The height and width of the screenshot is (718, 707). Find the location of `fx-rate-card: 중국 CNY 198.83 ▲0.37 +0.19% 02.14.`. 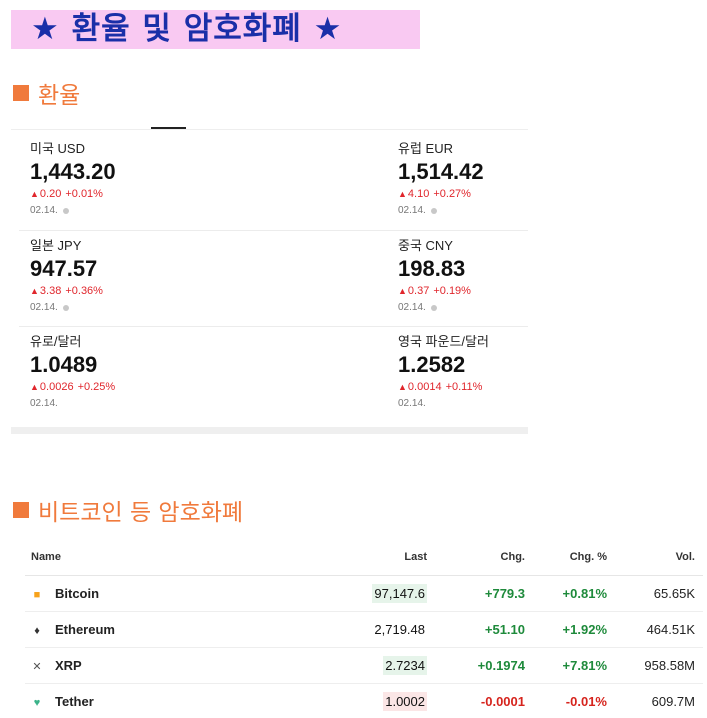

fx-rate-card: 중국 CNY 198.83 ▲0.37 +0.19% 02.14. is located at coordinates (488, 286).